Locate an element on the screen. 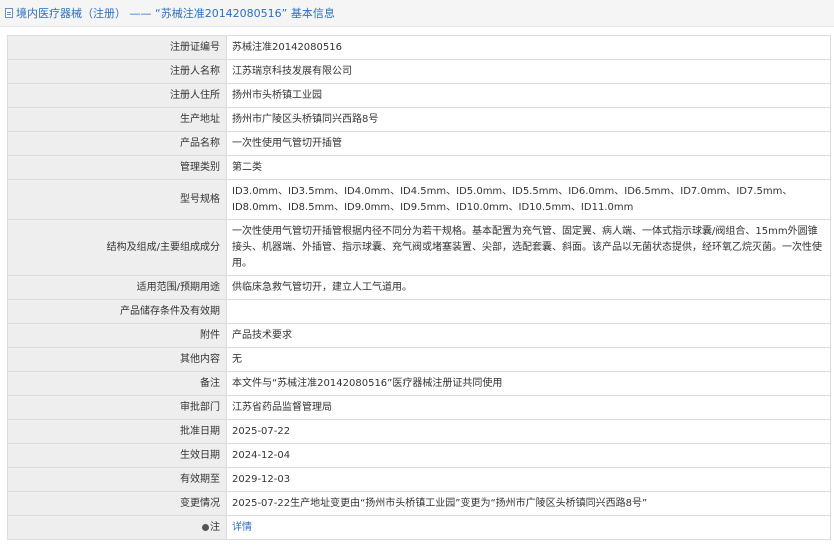 The image size is (834, 550). bullet-icon is located at coordinates (205, 527).